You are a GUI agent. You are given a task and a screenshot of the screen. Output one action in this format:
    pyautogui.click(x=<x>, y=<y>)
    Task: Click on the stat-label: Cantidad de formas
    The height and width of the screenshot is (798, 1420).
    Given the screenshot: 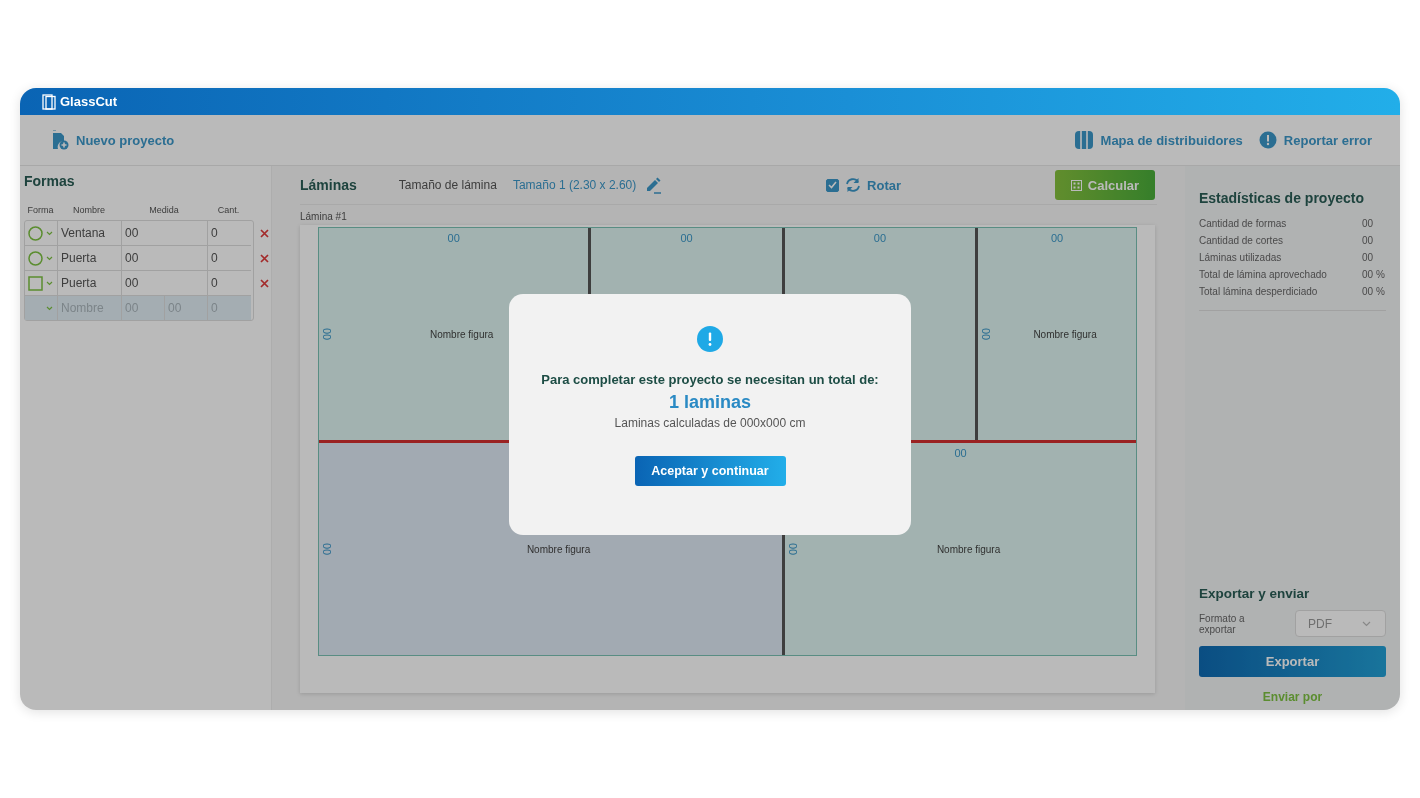 What is the action you would take?
    pyautogui.click(x=1243, y=223)
    